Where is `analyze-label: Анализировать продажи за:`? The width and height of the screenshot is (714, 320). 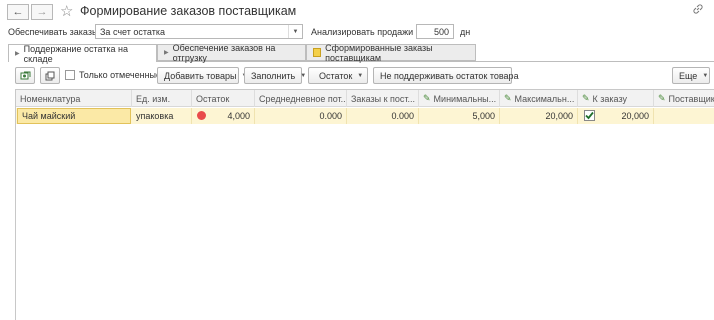 analyze-label: Анализировать продажи за: is located at coordinates (369, 32).